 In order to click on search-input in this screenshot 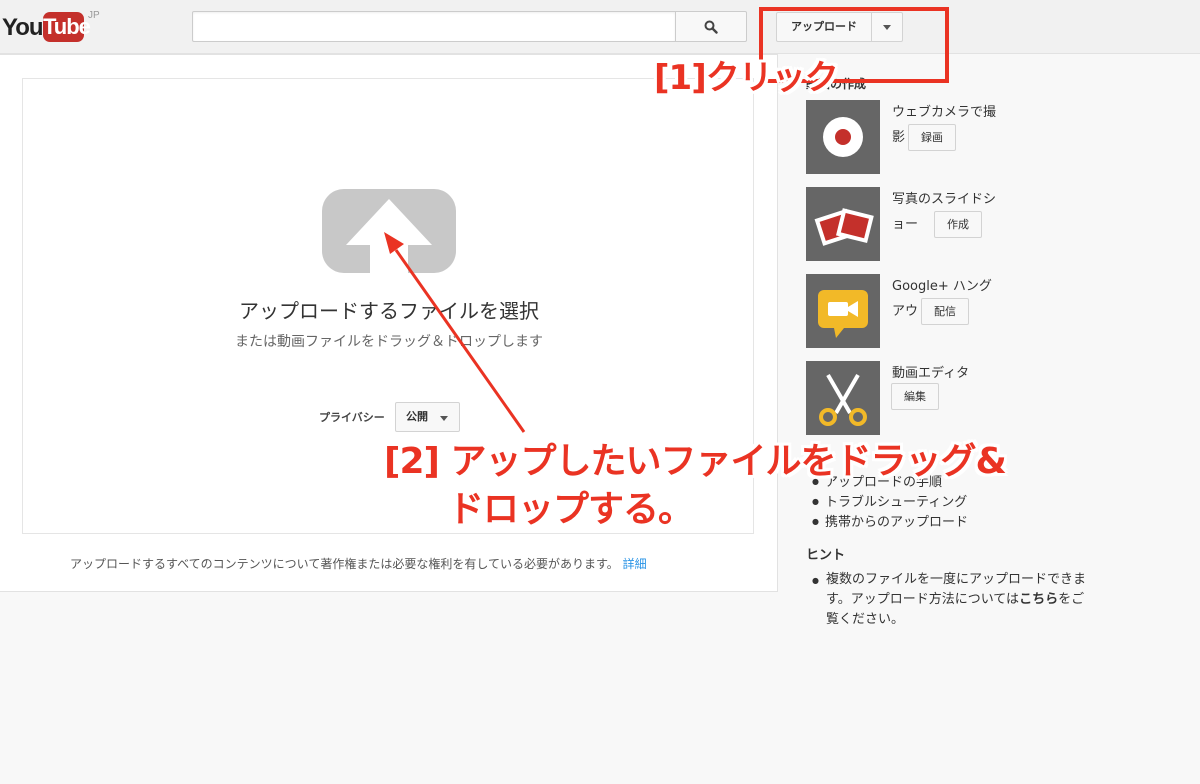, I will do `click(434, 26)`.